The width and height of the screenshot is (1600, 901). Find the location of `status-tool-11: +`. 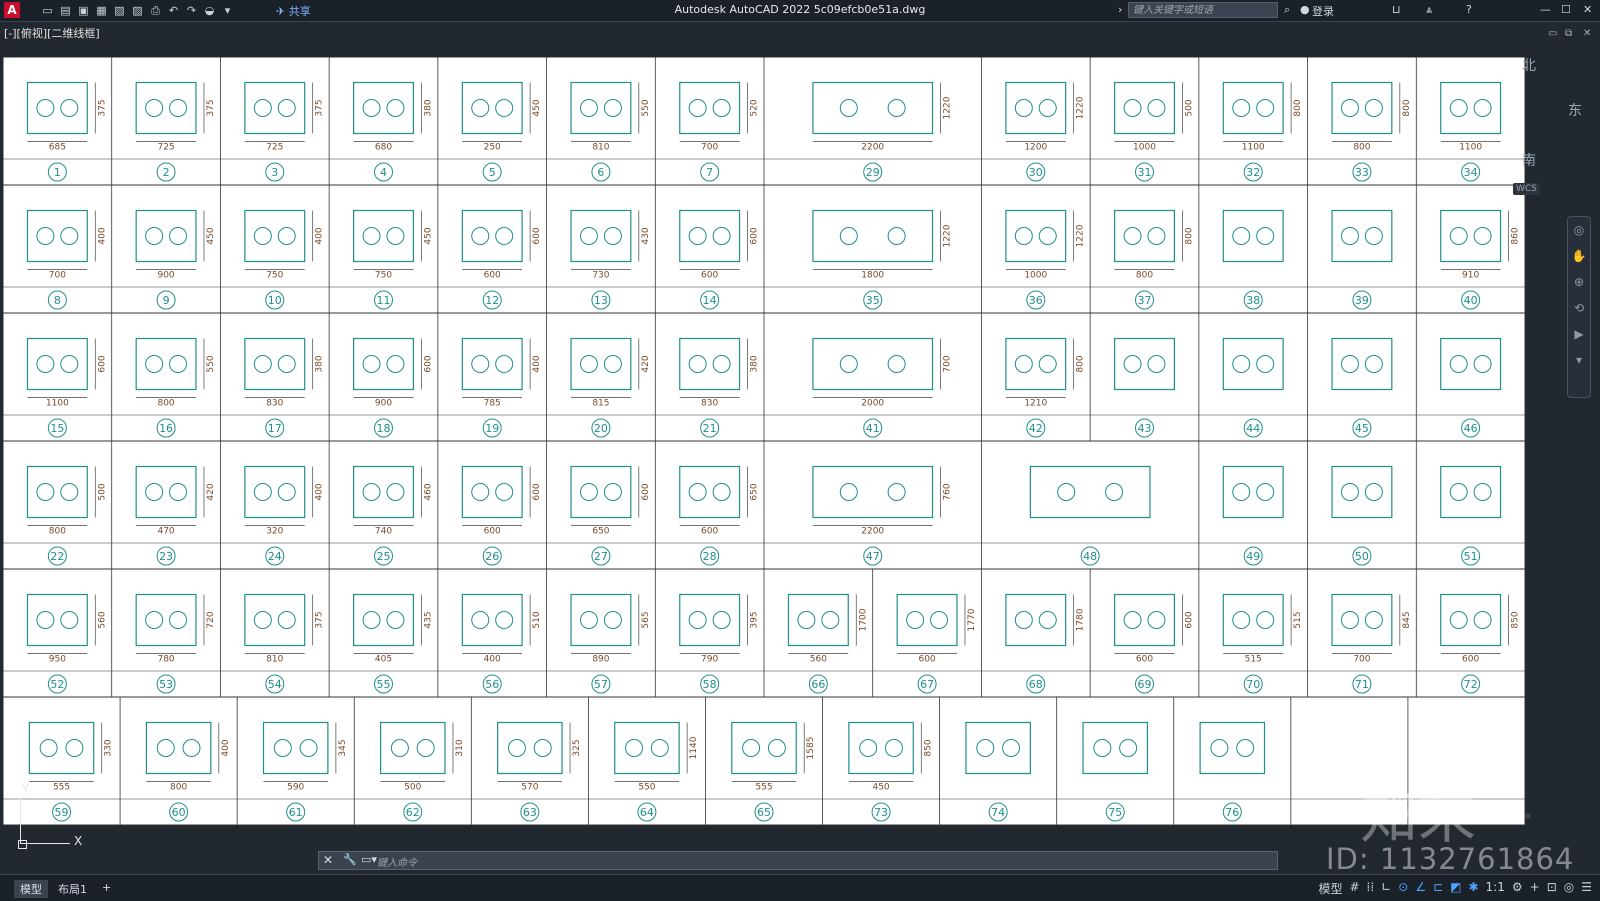

status-tool-11: + is located at coordinates (1535, 888).